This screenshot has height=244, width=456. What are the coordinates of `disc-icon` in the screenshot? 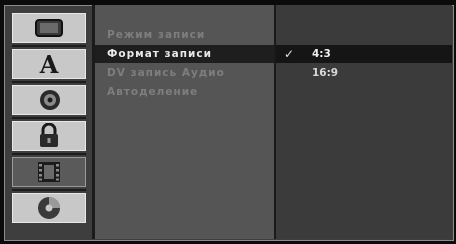 It's located at (49, 208).